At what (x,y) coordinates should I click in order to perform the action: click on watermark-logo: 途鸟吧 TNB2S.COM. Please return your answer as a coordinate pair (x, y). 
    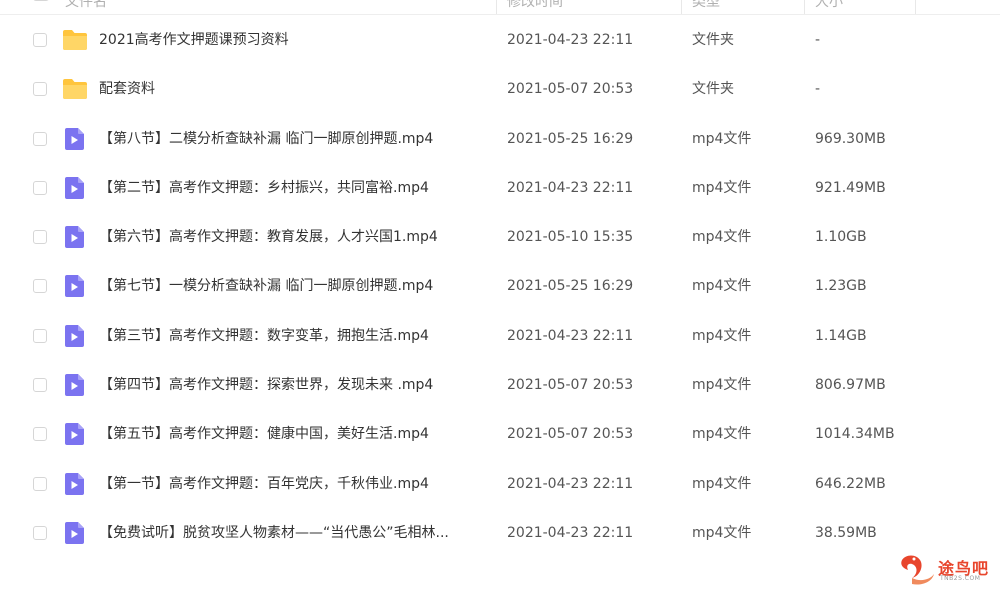
    Looking at the image, I should click on (946, 569).